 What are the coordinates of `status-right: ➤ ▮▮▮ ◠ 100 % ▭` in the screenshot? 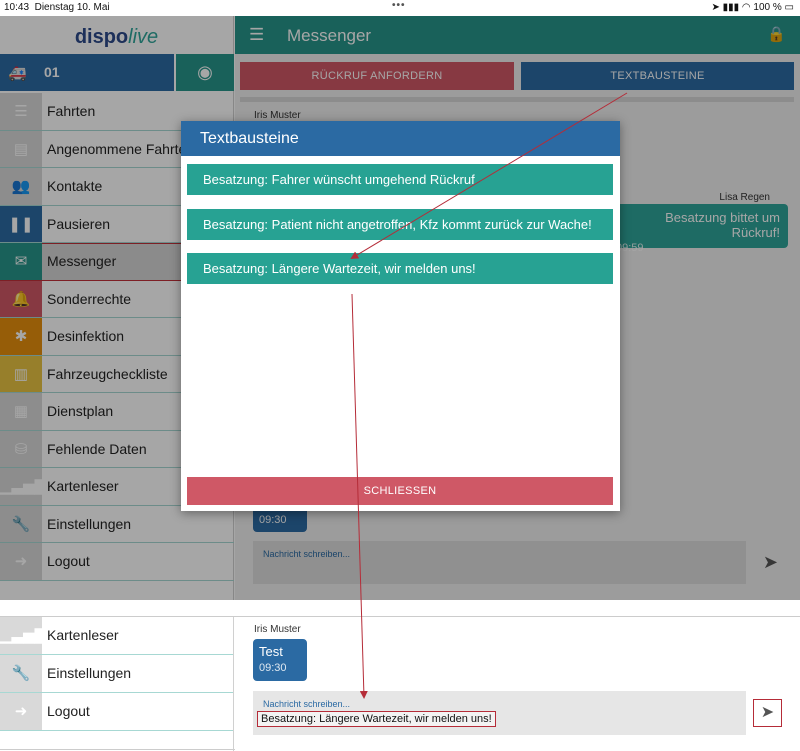 It's located at (752, 7).